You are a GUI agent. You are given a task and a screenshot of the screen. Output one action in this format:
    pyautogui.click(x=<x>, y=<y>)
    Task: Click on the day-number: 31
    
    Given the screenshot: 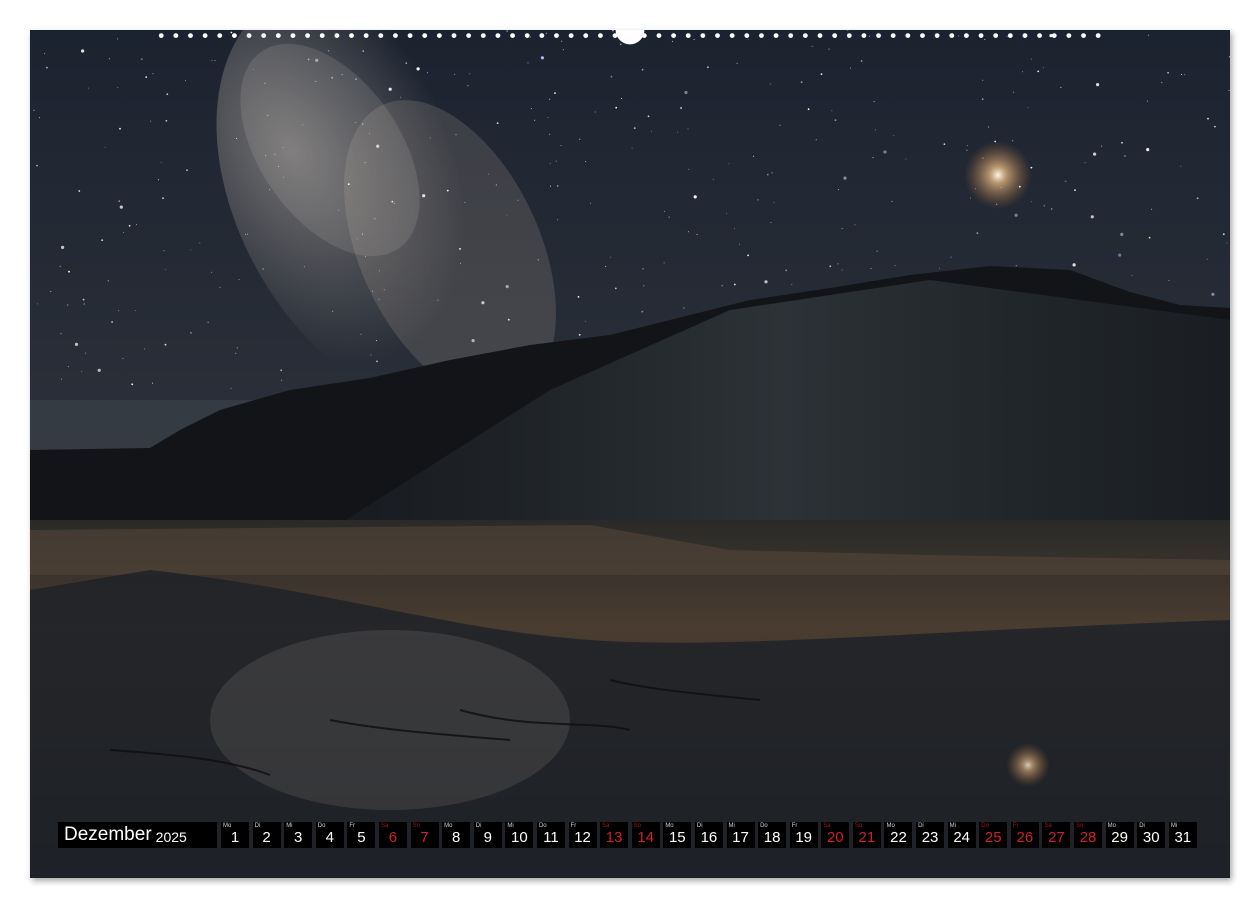 What is the action you would take?
    pyautogui.click(x=1183, y=837)
    